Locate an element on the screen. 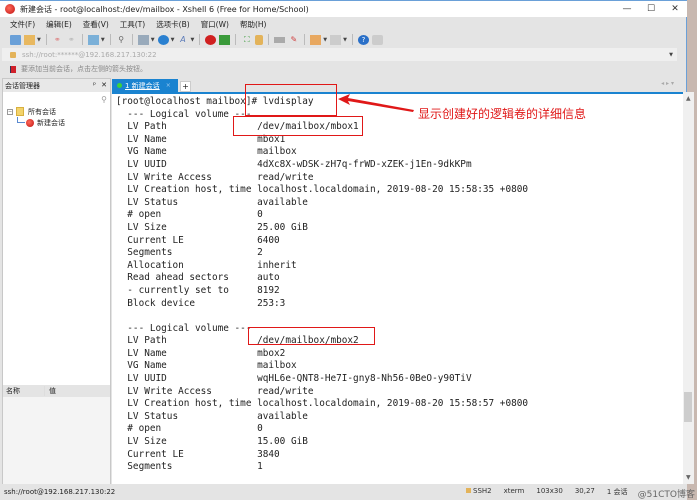 This screenshot has height=500, width=697. terminal-scrollbar: ▲ ▼ is located at coordinates (688, 288).